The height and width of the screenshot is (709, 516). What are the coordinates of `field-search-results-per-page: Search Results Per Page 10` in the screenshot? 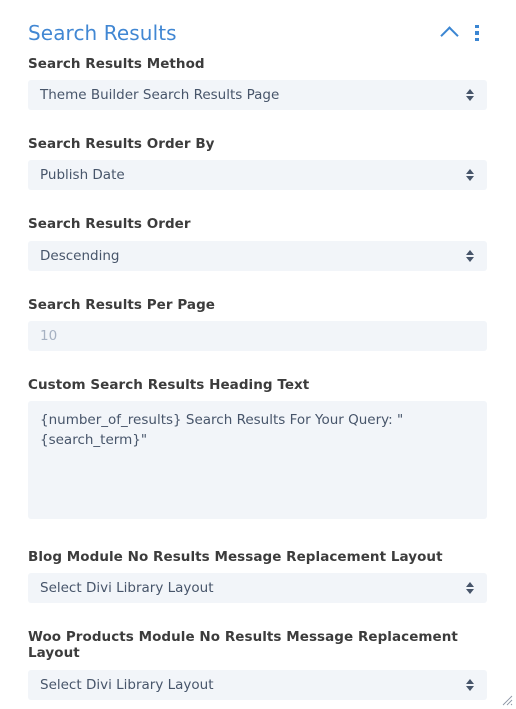 It's located at (258, 324).